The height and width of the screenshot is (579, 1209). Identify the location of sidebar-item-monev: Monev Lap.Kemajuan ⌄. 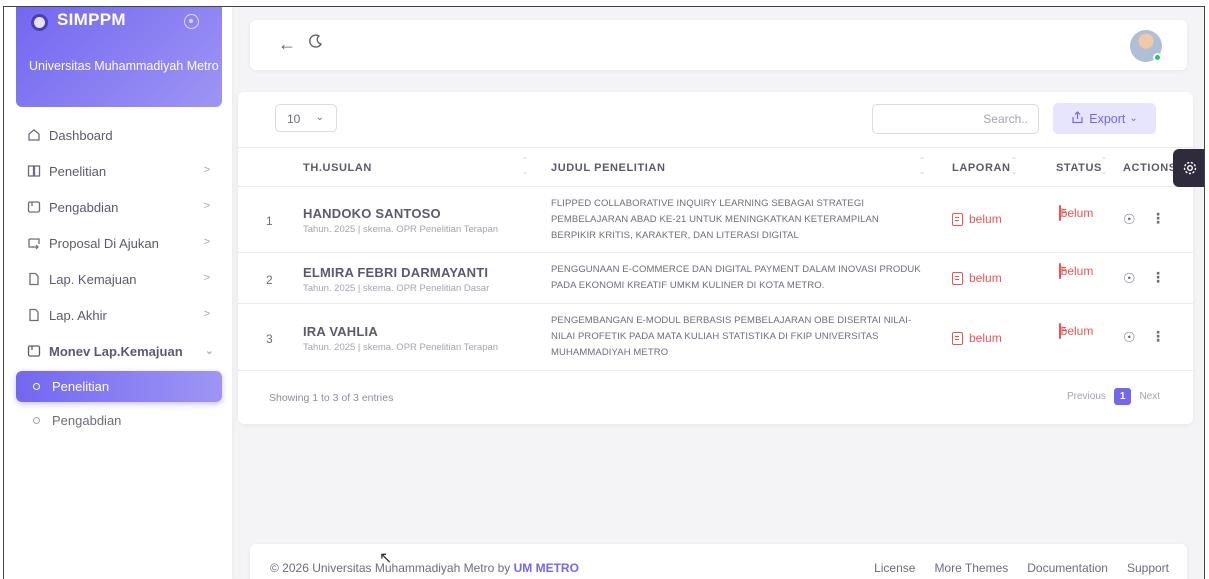
(119, 351).